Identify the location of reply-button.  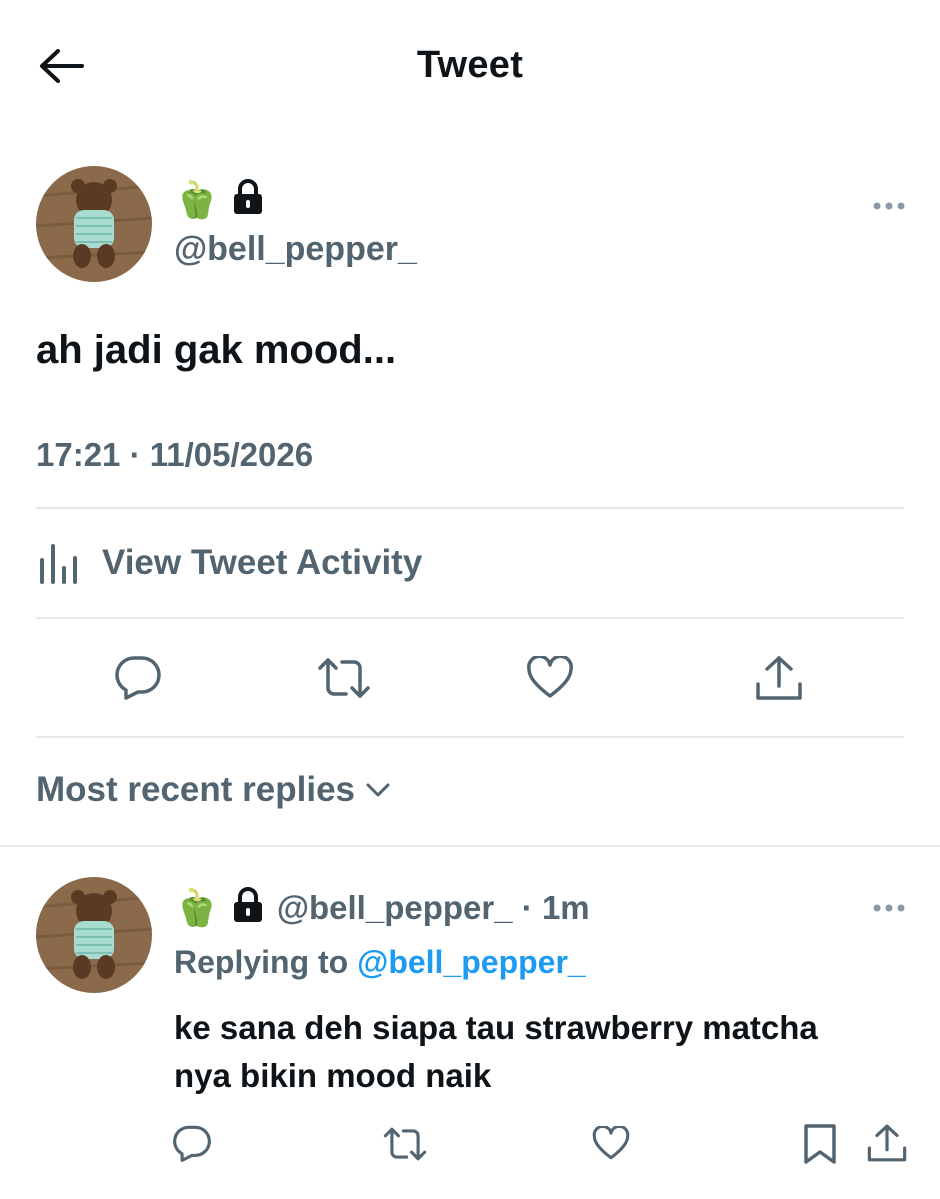
(138, 677).